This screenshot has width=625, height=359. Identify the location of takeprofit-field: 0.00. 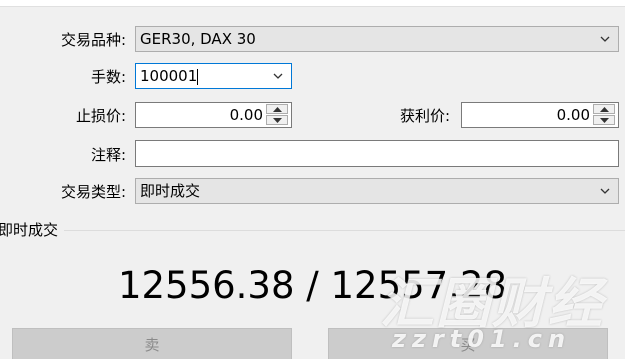
(540, 115).